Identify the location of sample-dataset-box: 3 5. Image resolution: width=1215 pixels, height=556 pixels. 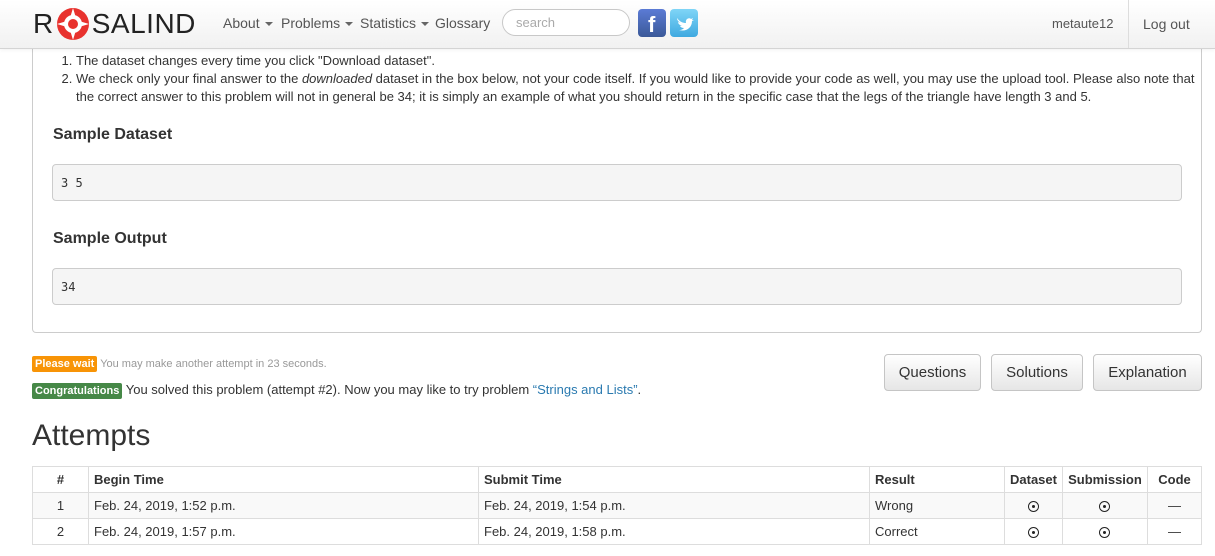
(617, 182).